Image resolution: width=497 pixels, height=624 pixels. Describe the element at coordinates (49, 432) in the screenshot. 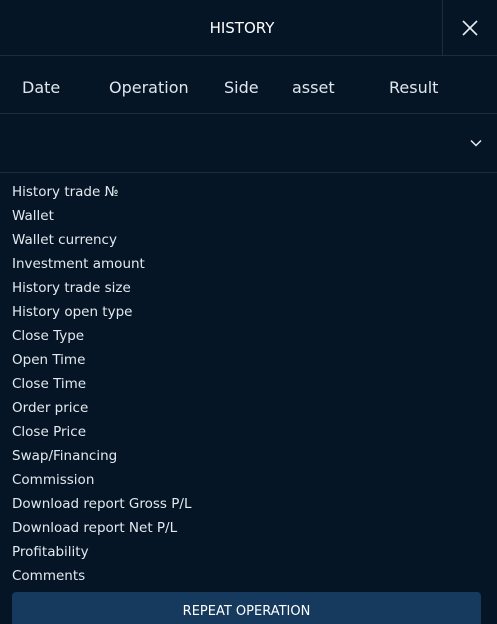

I see `detail-label-close-price: Close Price` at that location.